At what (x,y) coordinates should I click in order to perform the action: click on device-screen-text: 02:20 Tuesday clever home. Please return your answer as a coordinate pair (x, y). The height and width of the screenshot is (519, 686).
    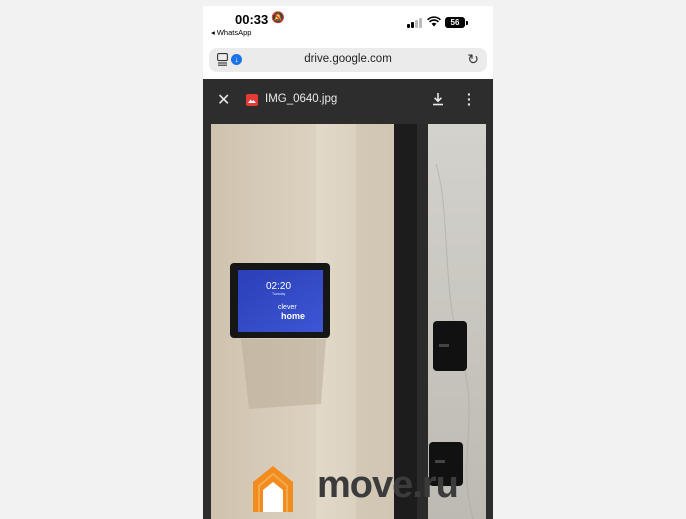
    Looking at the image, I should click on (280, 301).